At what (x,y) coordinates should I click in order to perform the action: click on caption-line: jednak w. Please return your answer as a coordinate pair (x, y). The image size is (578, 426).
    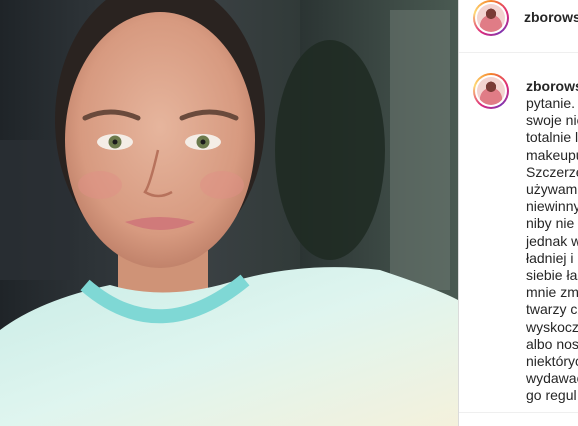
    Looking at the image, I should click on (552, 240).